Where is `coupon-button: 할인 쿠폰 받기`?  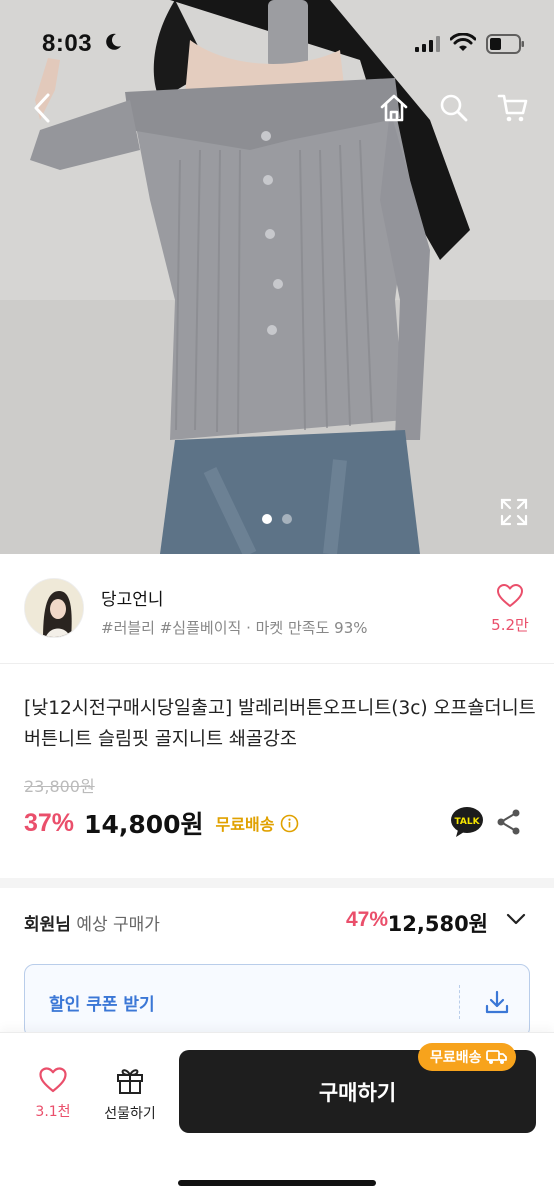 coupon-button: 할인 쿠폰 받기 is located at coordinates (277, 1001).